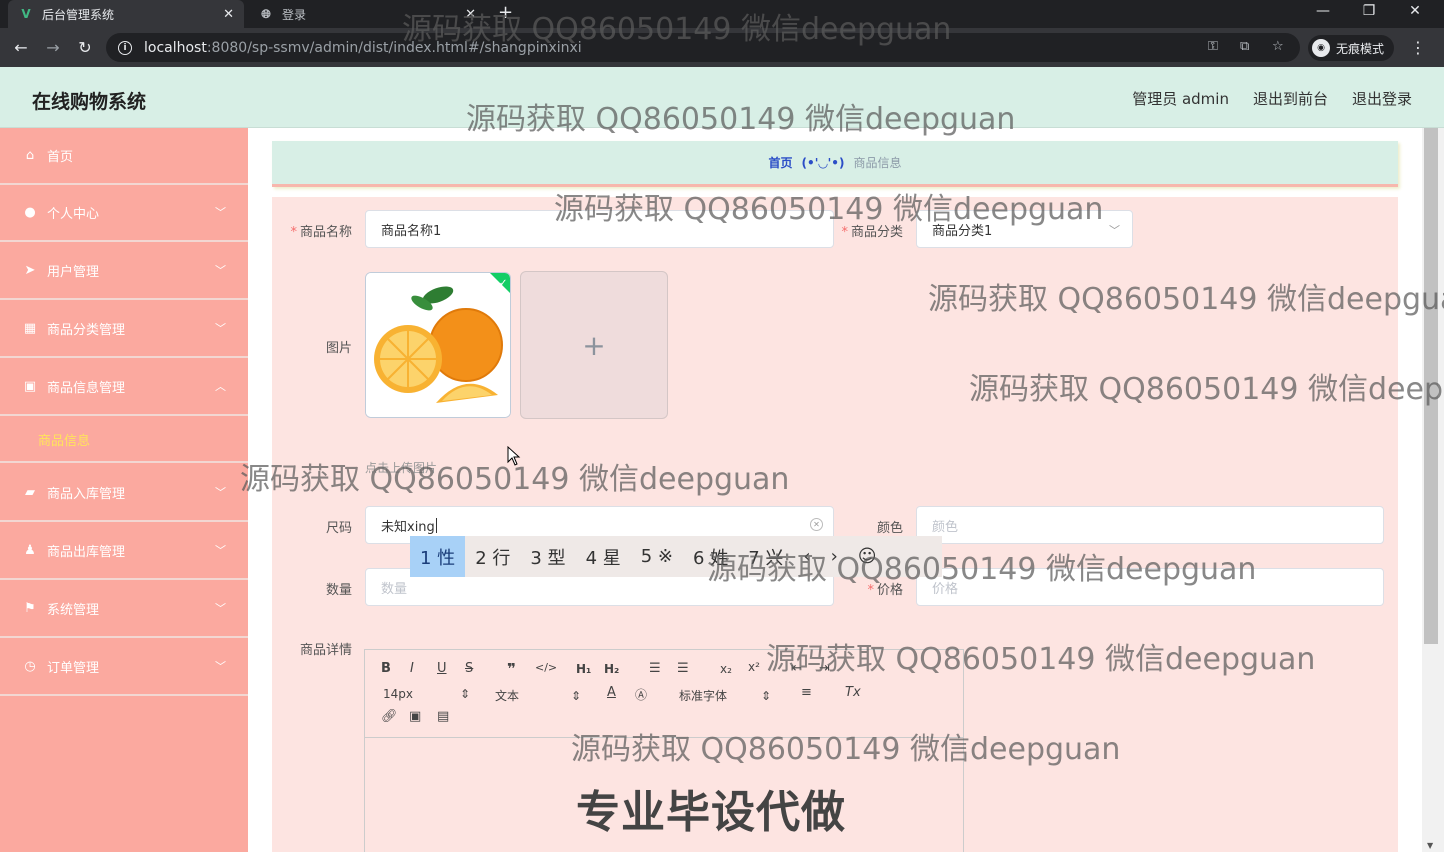 This screenshot has width=1444, height=852. I want to click on scrollbar-thumb, so click(1431, 386).